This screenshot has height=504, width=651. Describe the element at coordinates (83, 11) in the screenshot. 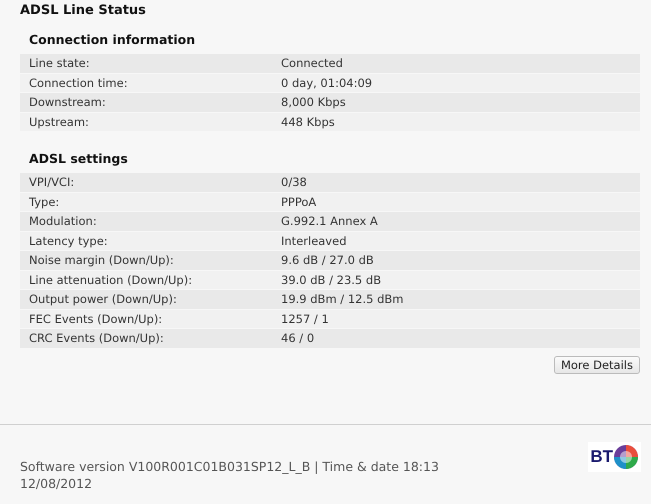

I see `page-title: ADSL Line Status` at that location.